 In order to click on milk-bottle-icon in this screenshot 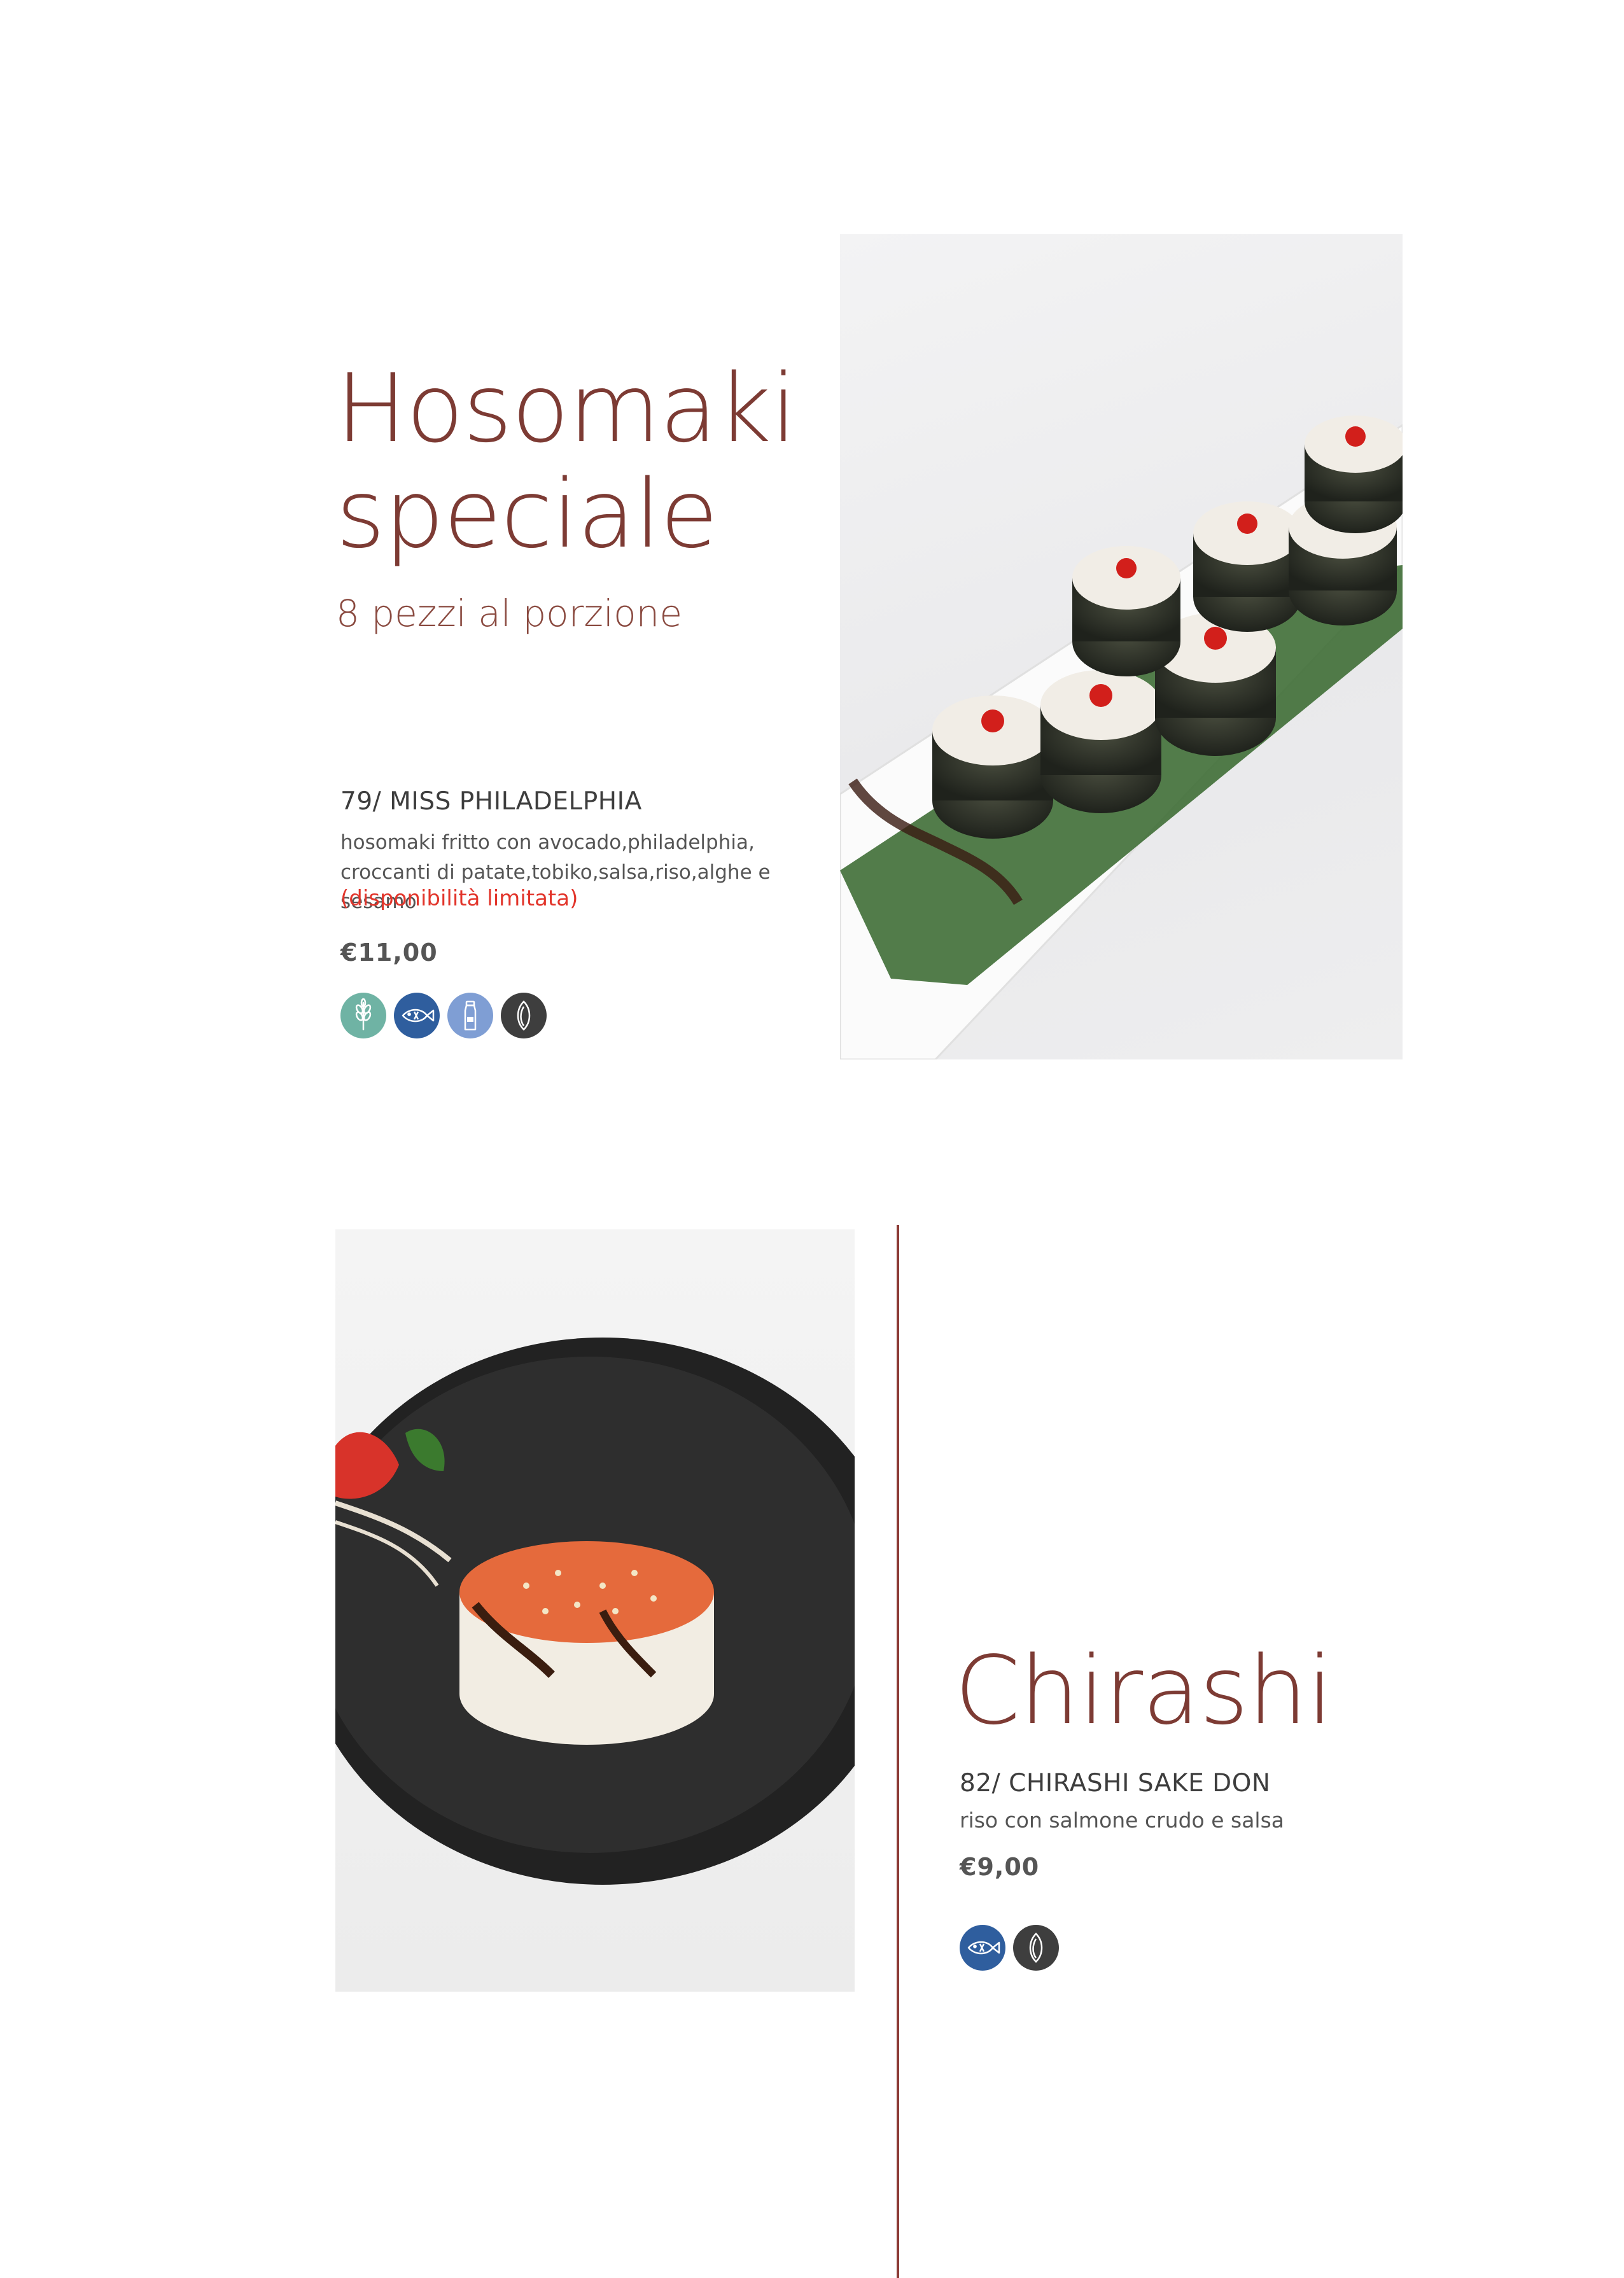, I will do `click(470, 1015)`.